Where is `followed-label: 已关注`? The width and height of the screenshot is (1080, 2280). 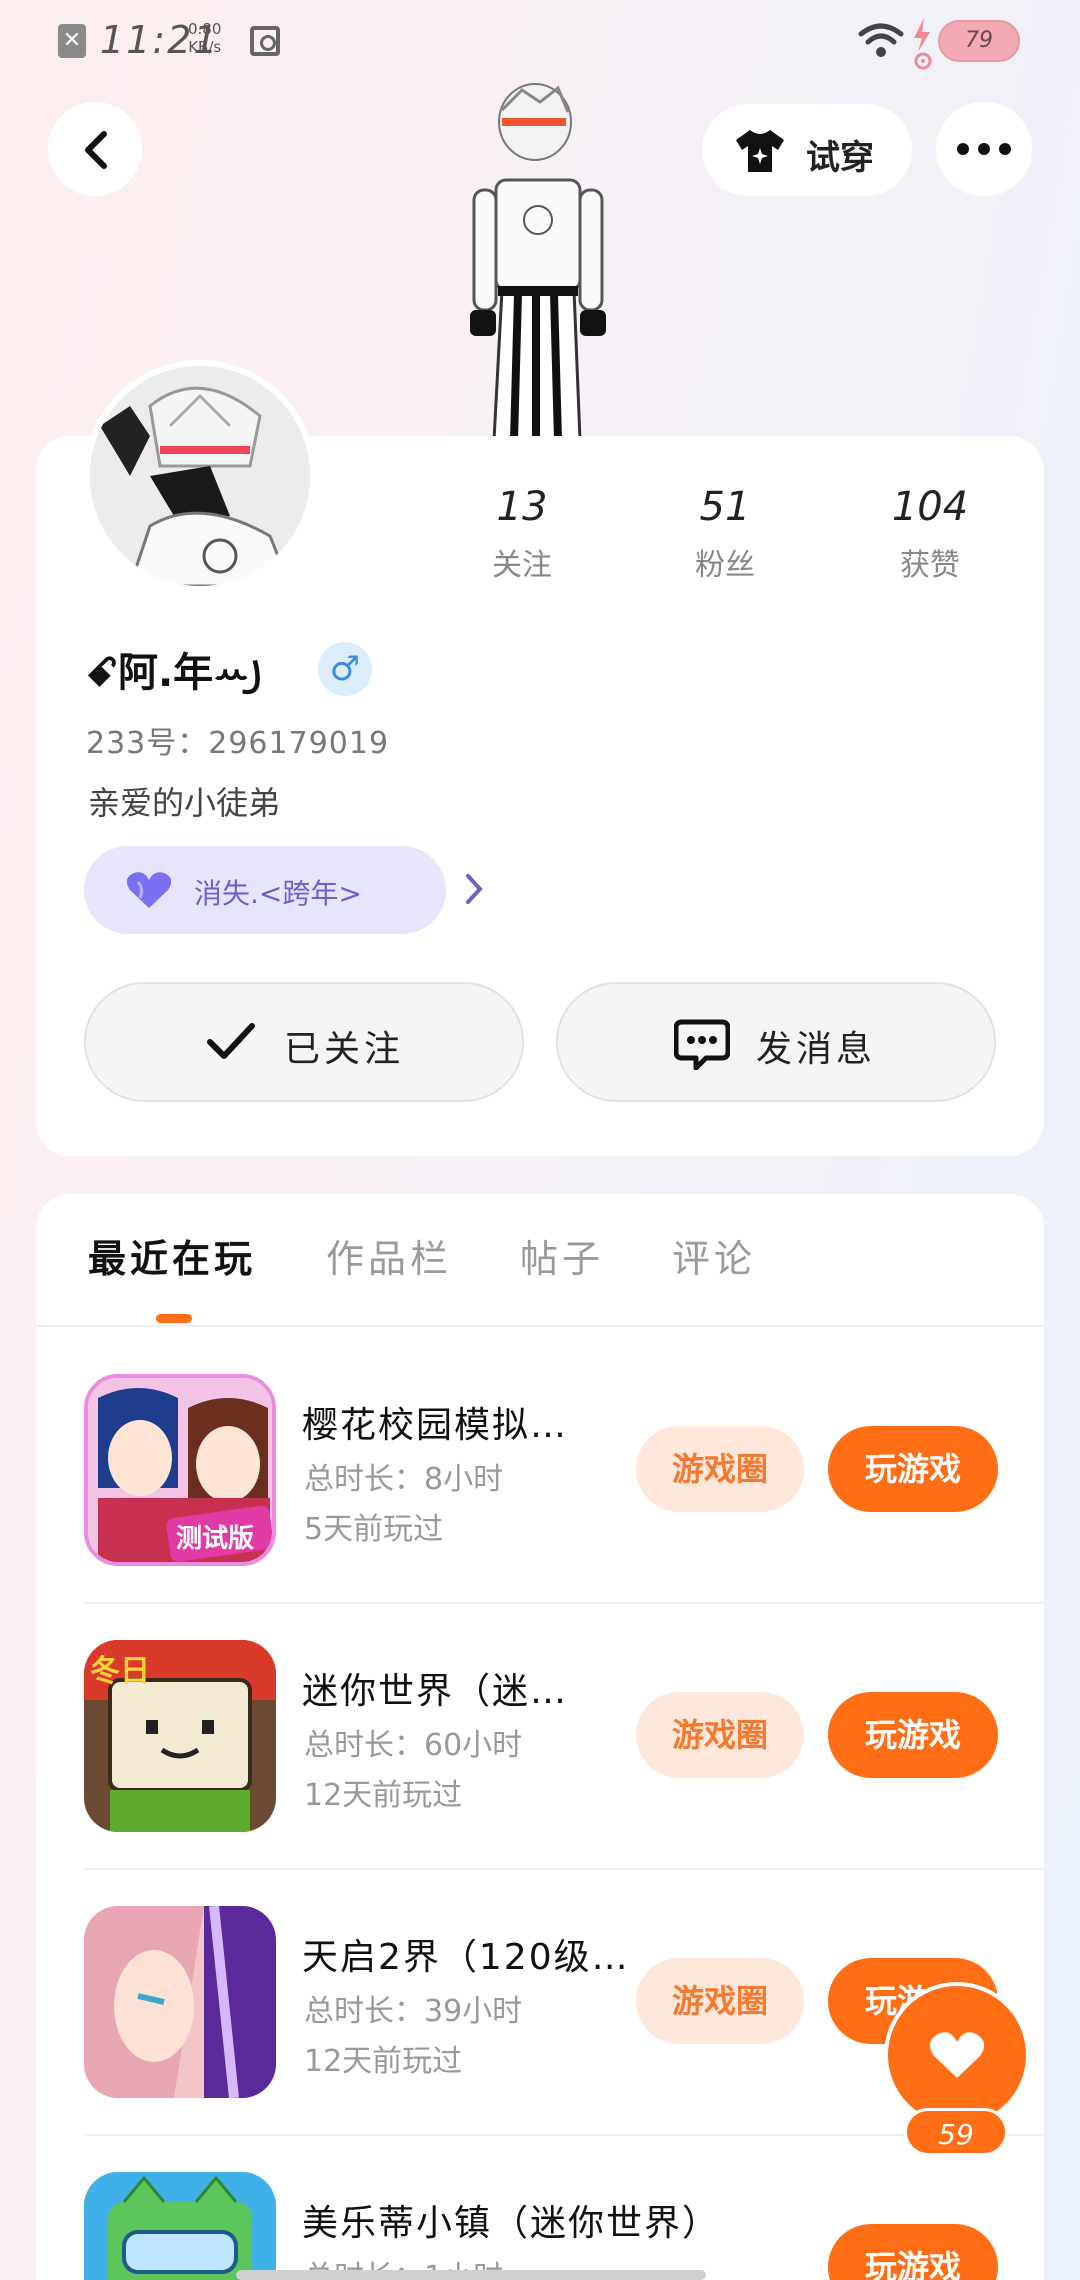
followed-label: 已关注 is located at coordinates (344, 1049).